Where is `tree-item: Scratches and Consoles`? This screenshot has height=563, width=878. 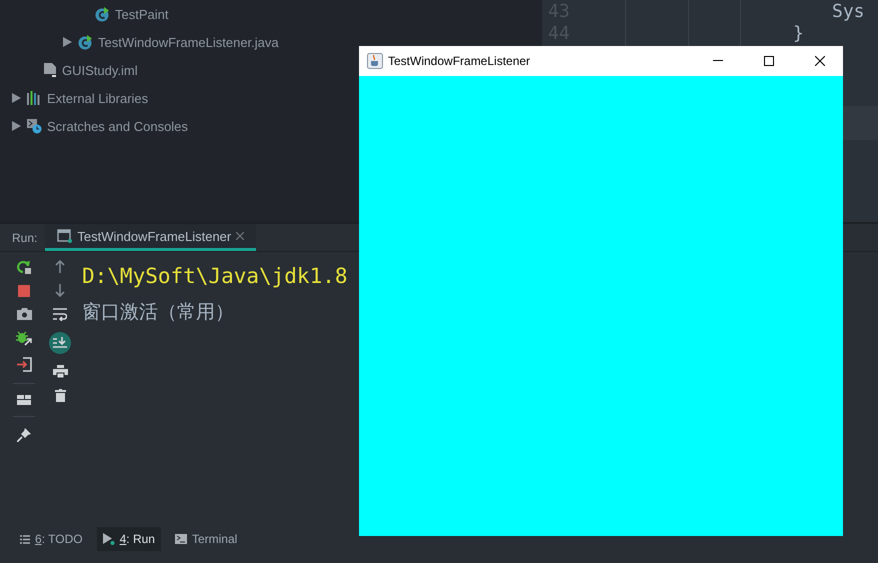
tree-item: Scratches and Consoles is located at coordinates (117, 126).